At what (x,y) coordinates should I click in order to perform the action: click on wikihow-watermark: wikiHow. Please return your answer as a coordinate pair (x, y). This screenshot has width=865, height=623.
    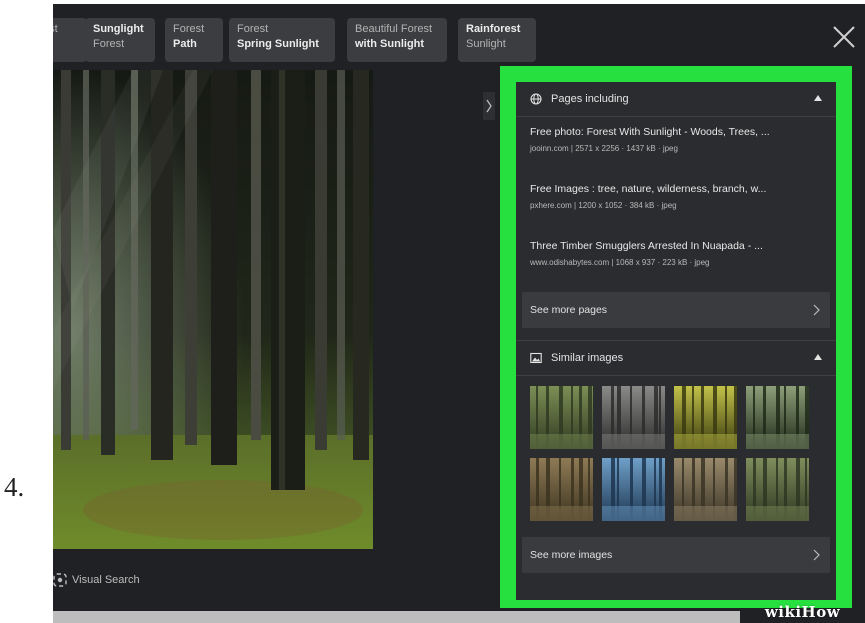
    Looking at the image, I should click on (802, 611).